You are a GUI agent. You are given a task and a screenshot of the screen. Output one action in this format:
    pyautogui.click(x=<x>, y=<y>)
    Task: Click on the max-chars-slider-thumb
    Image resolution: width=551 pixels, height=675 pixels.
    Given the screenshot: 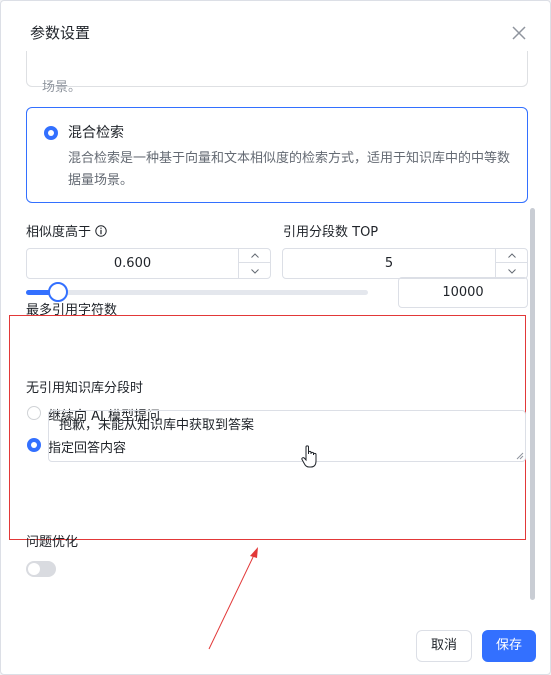 What is the action you would take?
    pyautogui.click(x=58, y=292)
    